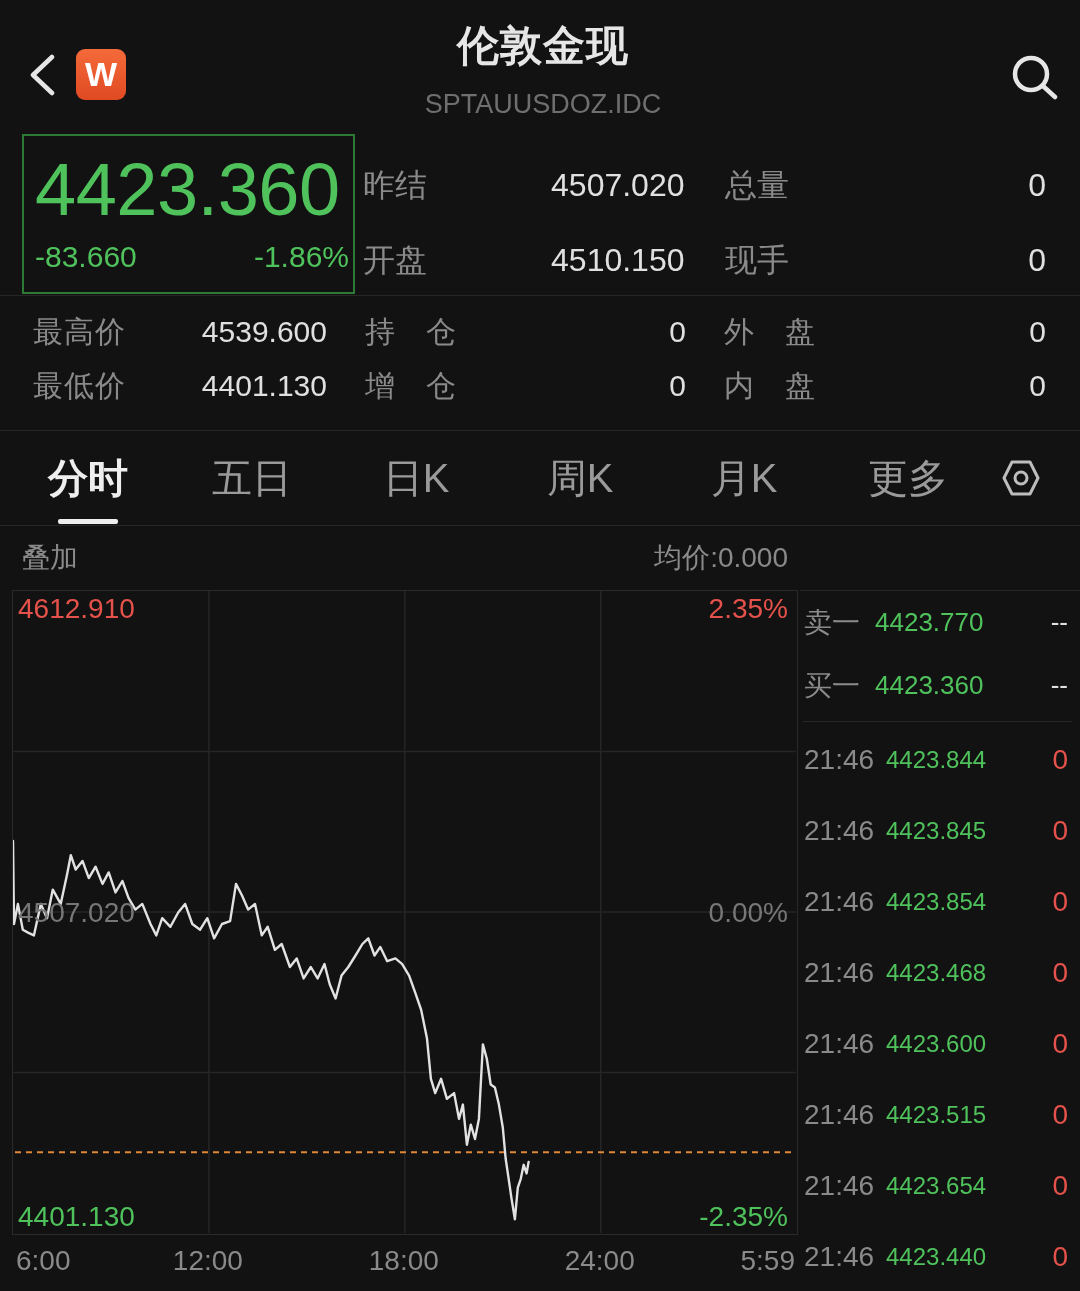 Image resolution: width=1080 pixels, height=1291 pixels. What do you see at coordinates (756, 185) in the screenshot?
I see `stat-label: 总量` at bounding box center [756, 185].